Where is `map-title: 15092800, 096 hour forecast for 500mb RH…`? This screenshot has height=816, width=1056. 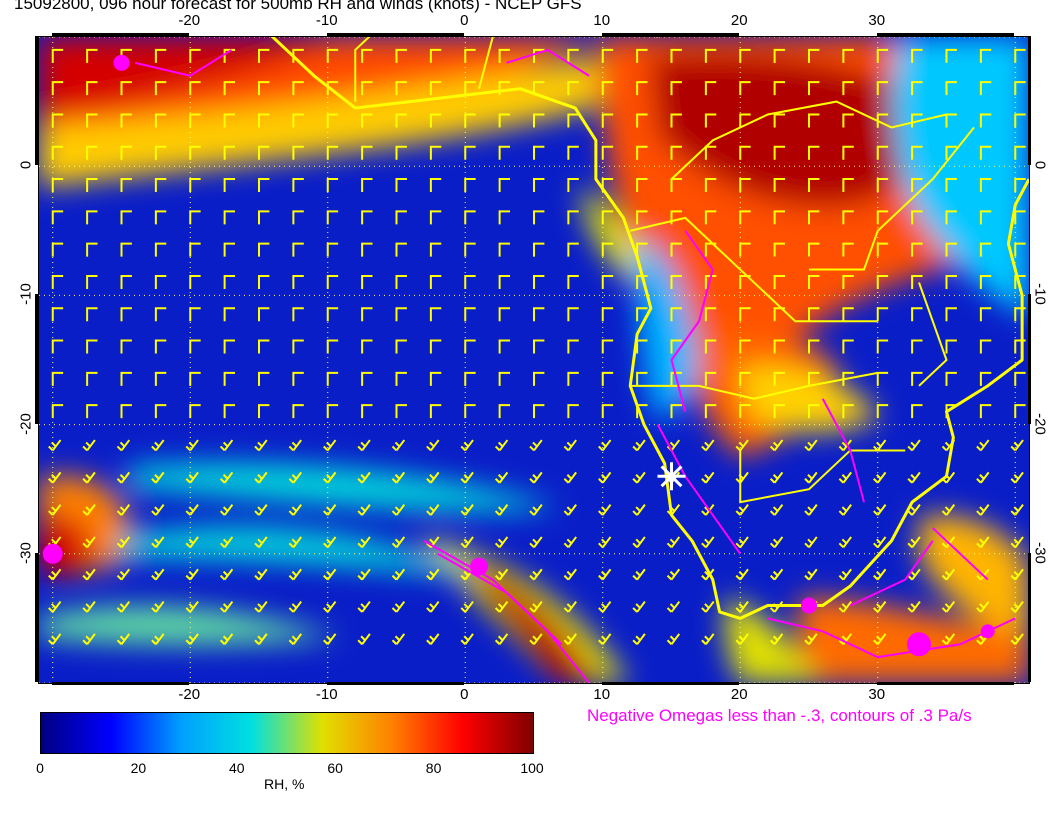 map-title: 15092800, 096 hour forecast for 500mb RH… is located at coordinates (298, 6).